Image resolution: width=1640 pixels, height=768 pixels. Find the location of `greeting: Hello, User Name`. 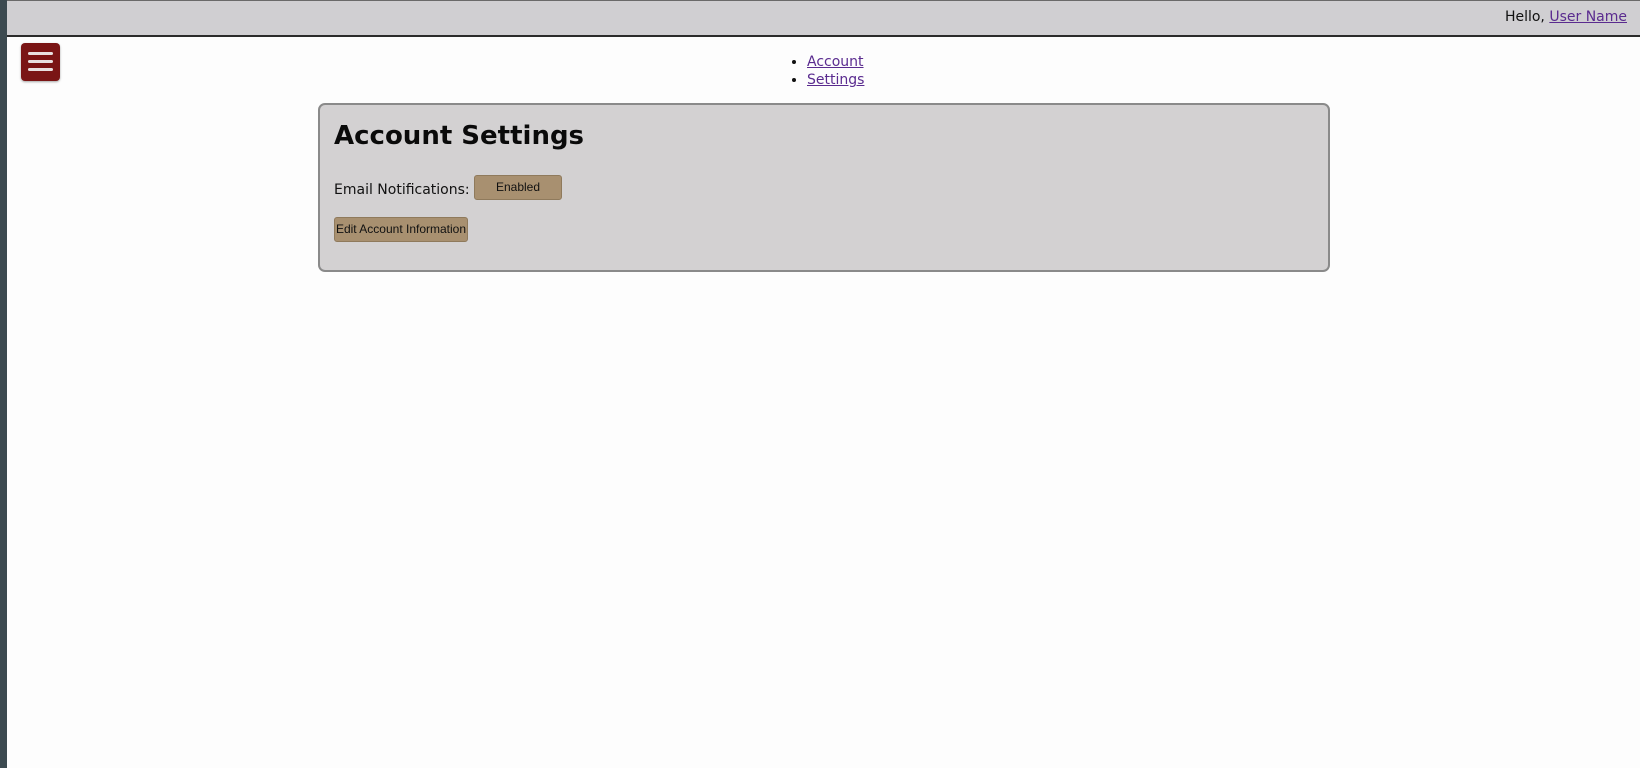

greeting: Hello, User Name is located at coordinates (1566, 17).